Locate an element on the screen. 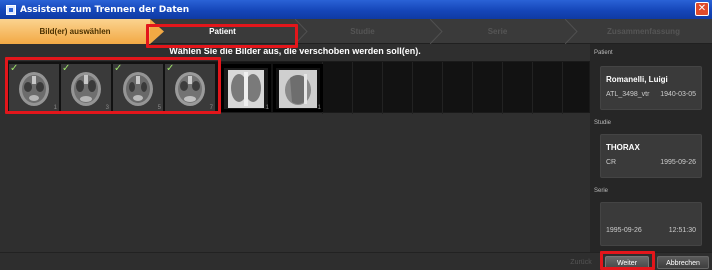  patient-card: Romanelli, Luigi ATL_3498_vtr 1940-03-05 is located at coordinates (651, 88).